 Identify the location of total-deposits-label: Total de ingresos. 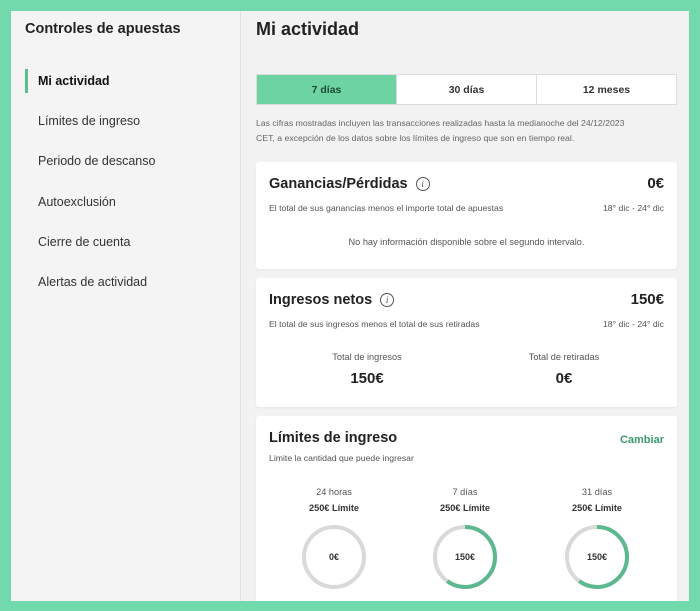
(367, 357).